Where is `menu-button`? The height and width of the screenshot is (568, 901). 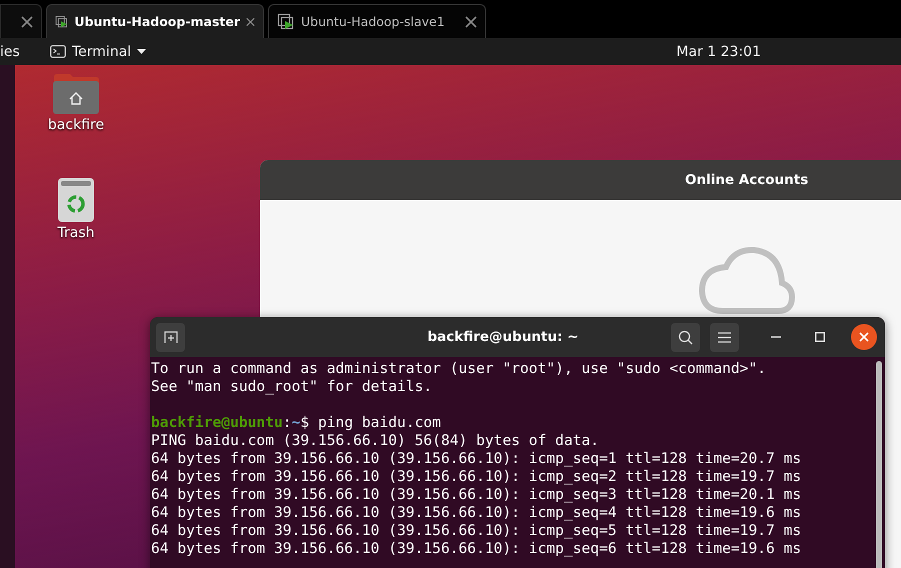 menu-button is located at coordinates (724, 337).